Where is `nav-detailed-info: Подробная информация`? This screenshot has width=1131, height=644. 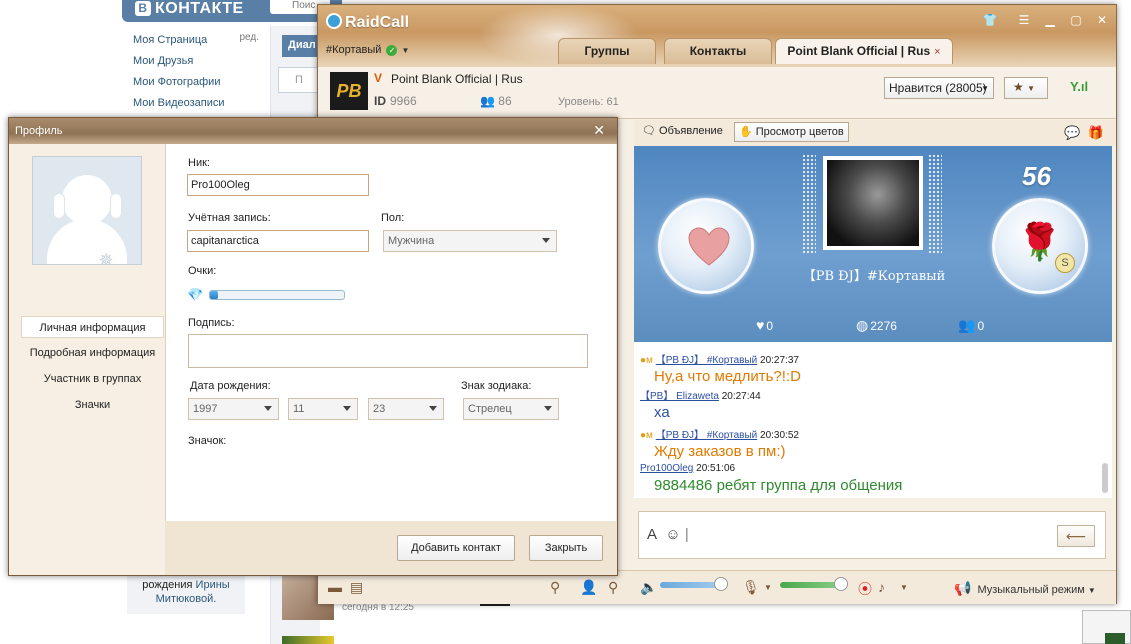 nav-detailed-info: Подробная информация is located at coordinates (92, 353).